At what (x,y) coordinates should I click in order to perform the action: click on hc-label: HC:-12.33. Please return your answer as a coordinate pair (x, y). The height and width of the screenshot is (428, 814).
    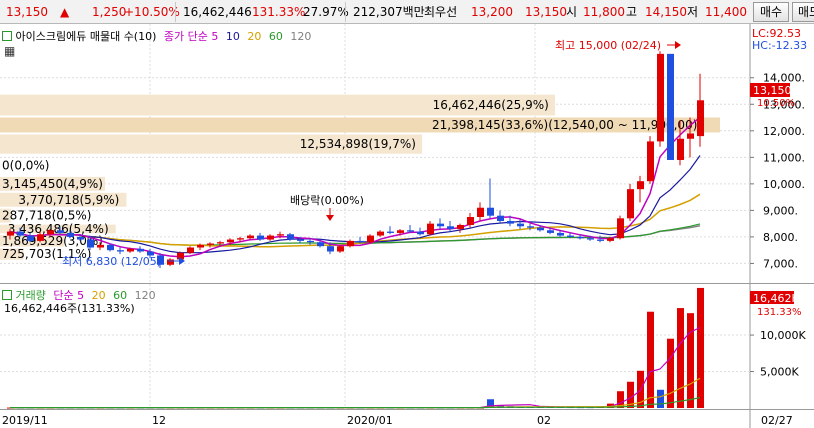
    Looking at the image, I should click on (779, 45).